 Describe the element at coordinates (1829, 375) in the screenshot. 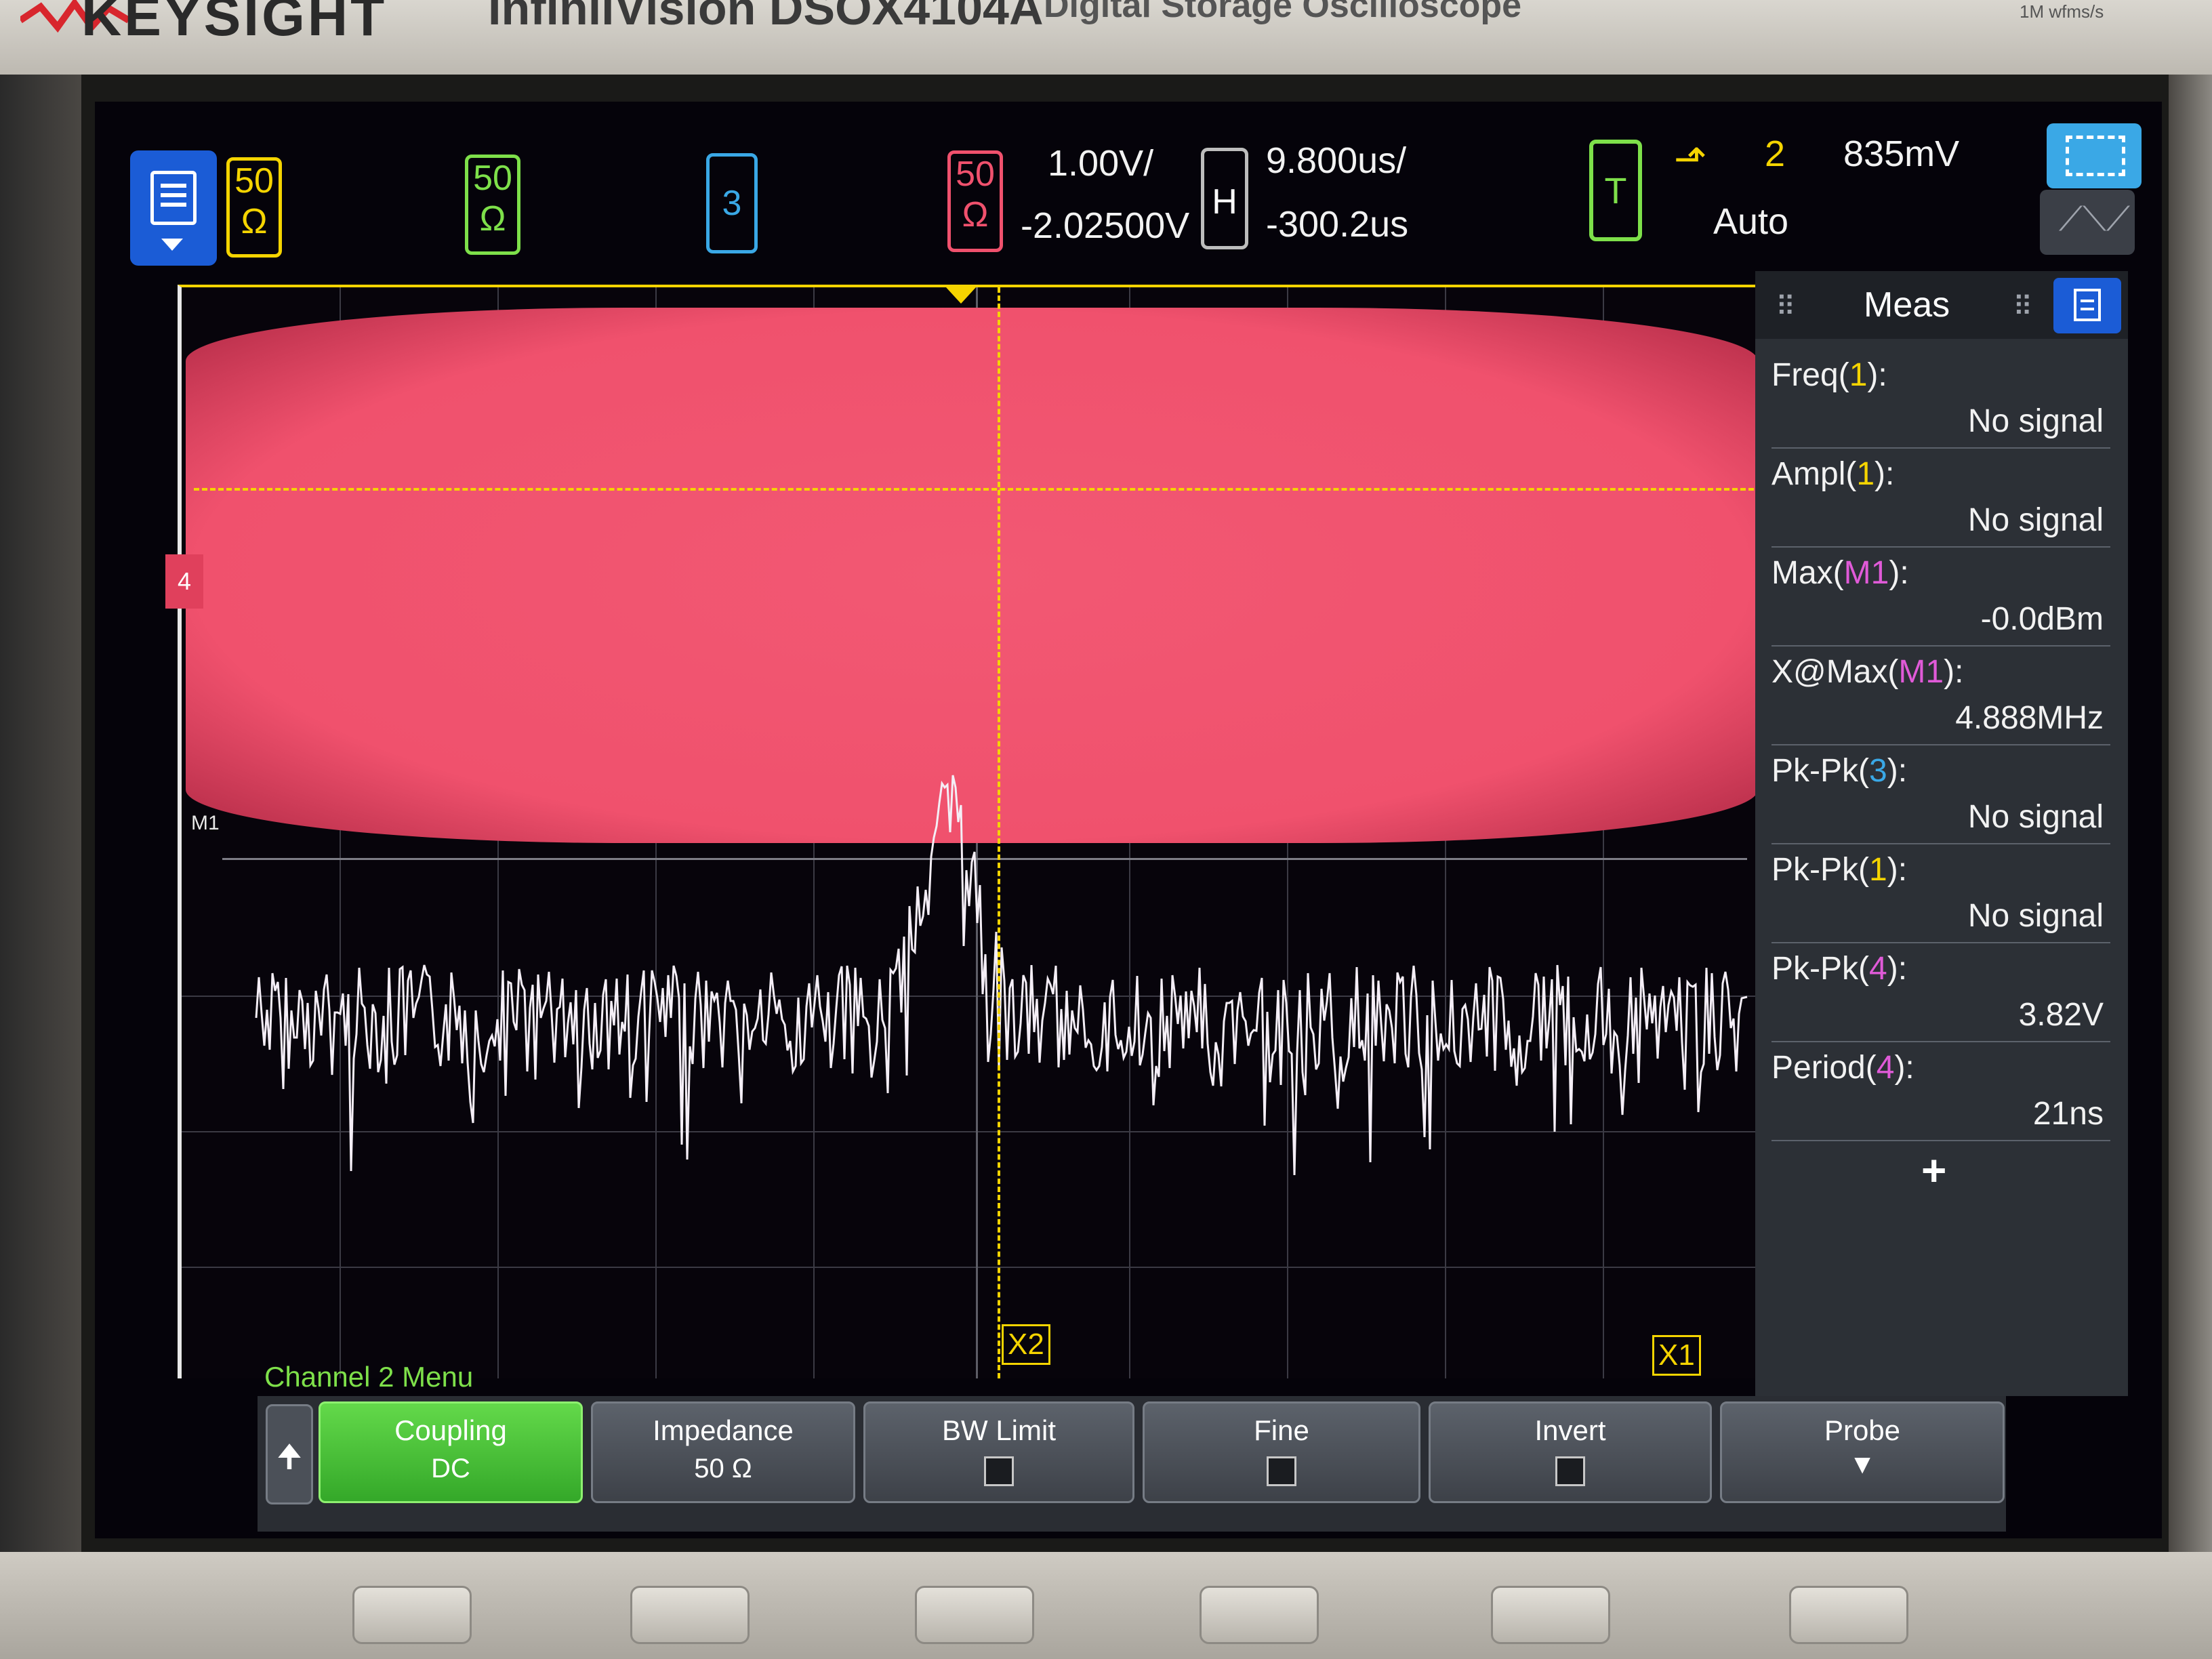

I see `meas-label: Freq(1):` at that location.